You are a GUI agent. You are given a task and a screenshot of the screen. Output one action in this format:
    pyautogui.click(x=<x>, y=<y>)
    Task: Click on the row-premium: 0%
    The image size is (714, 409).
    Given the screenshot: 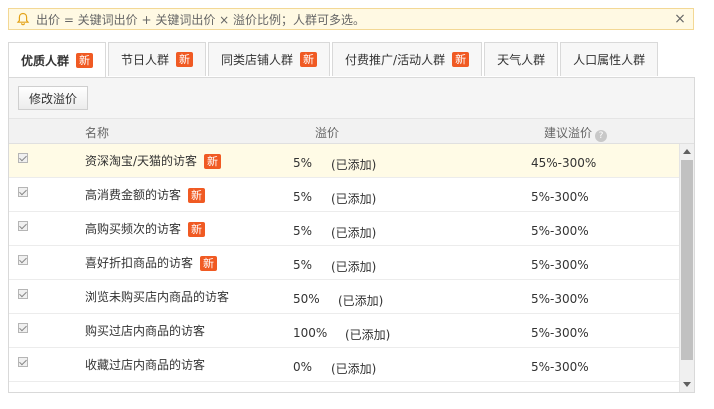 What is the action you would take?
    pyautogui.click(x=303, y=367)
    